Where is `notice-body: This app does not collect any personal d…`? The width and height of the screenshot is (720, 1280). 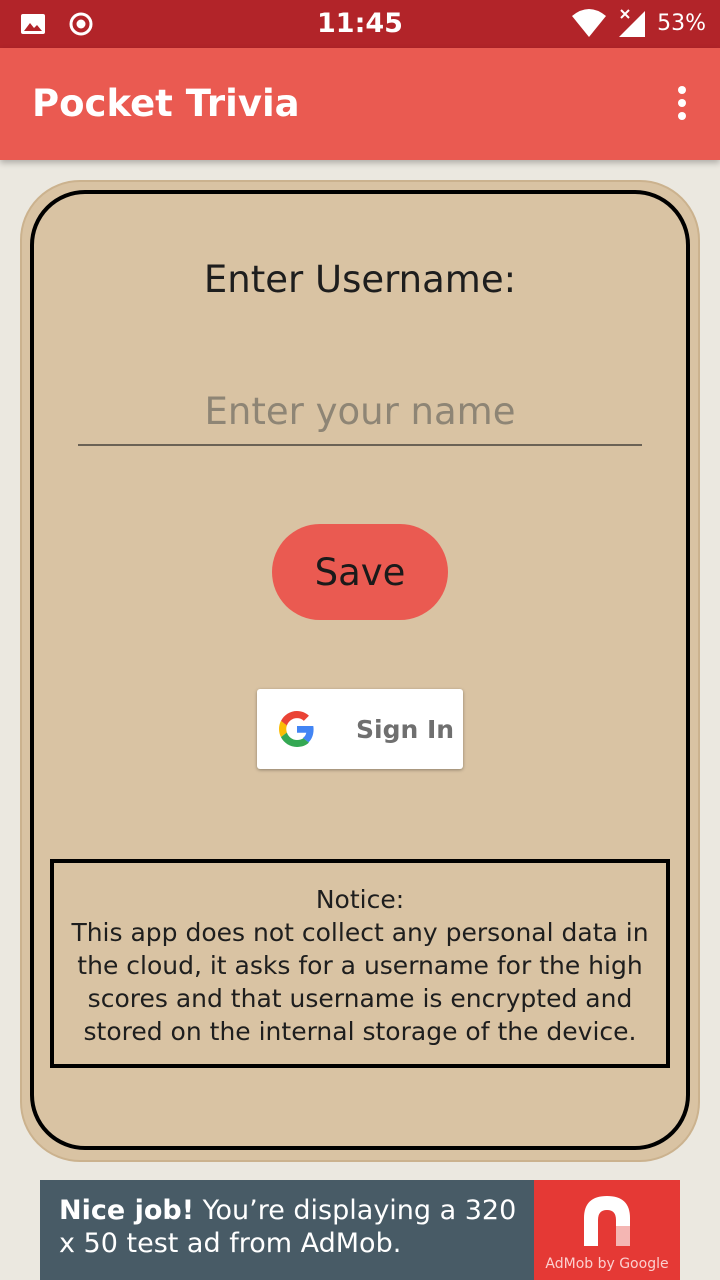
notice-body: This app does not collect any personal d… is located at coordinates (360, 982).